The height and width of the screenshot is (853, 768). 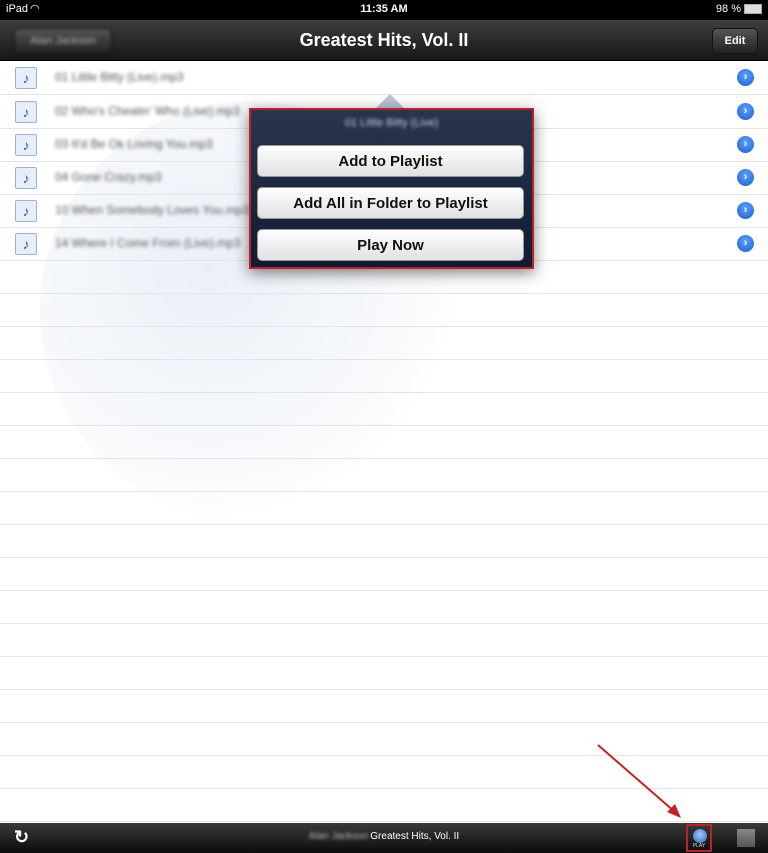 I want to click on artist-name: Alan Jackson, so click(x=338, y=836).